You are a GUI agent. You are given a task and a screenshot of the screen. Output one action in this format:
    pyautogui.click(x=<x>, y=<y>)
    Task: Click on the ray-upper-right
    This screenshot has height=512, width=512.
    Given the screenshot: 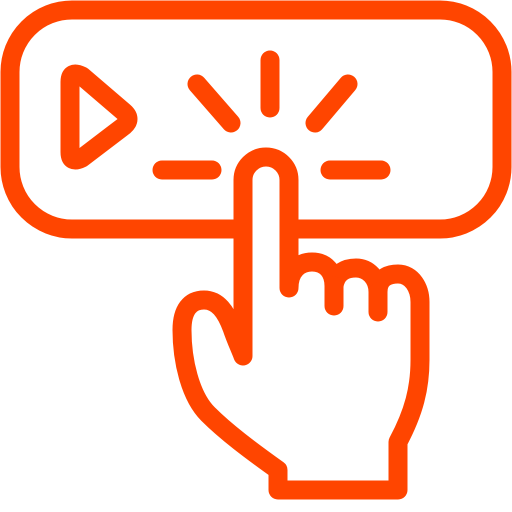 What is the action you would take?
    pyautogui.click(x=331, y=103)
    